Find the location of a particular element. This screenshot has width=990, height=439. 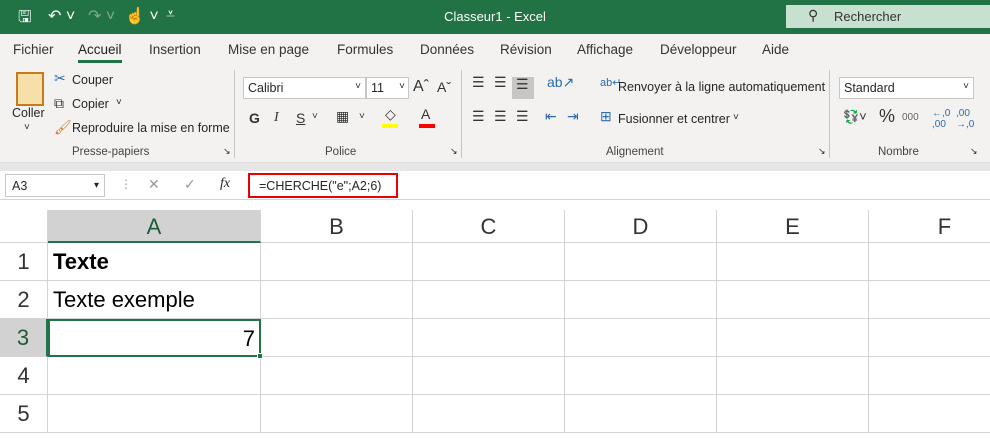

column-header-e: E is located at coordinates (793, 226).